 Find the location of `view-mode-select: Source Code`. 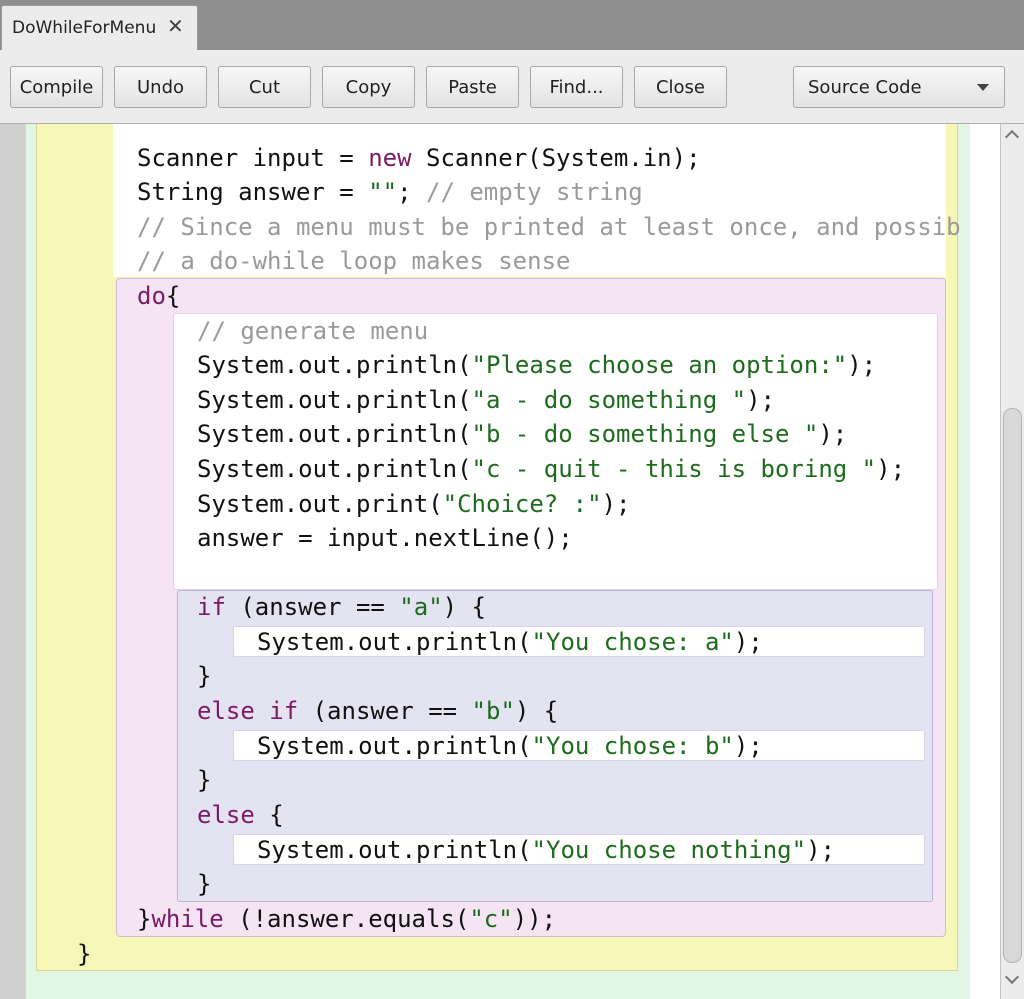

view-mode-select: Source Code is located at coordinates (899, 87).